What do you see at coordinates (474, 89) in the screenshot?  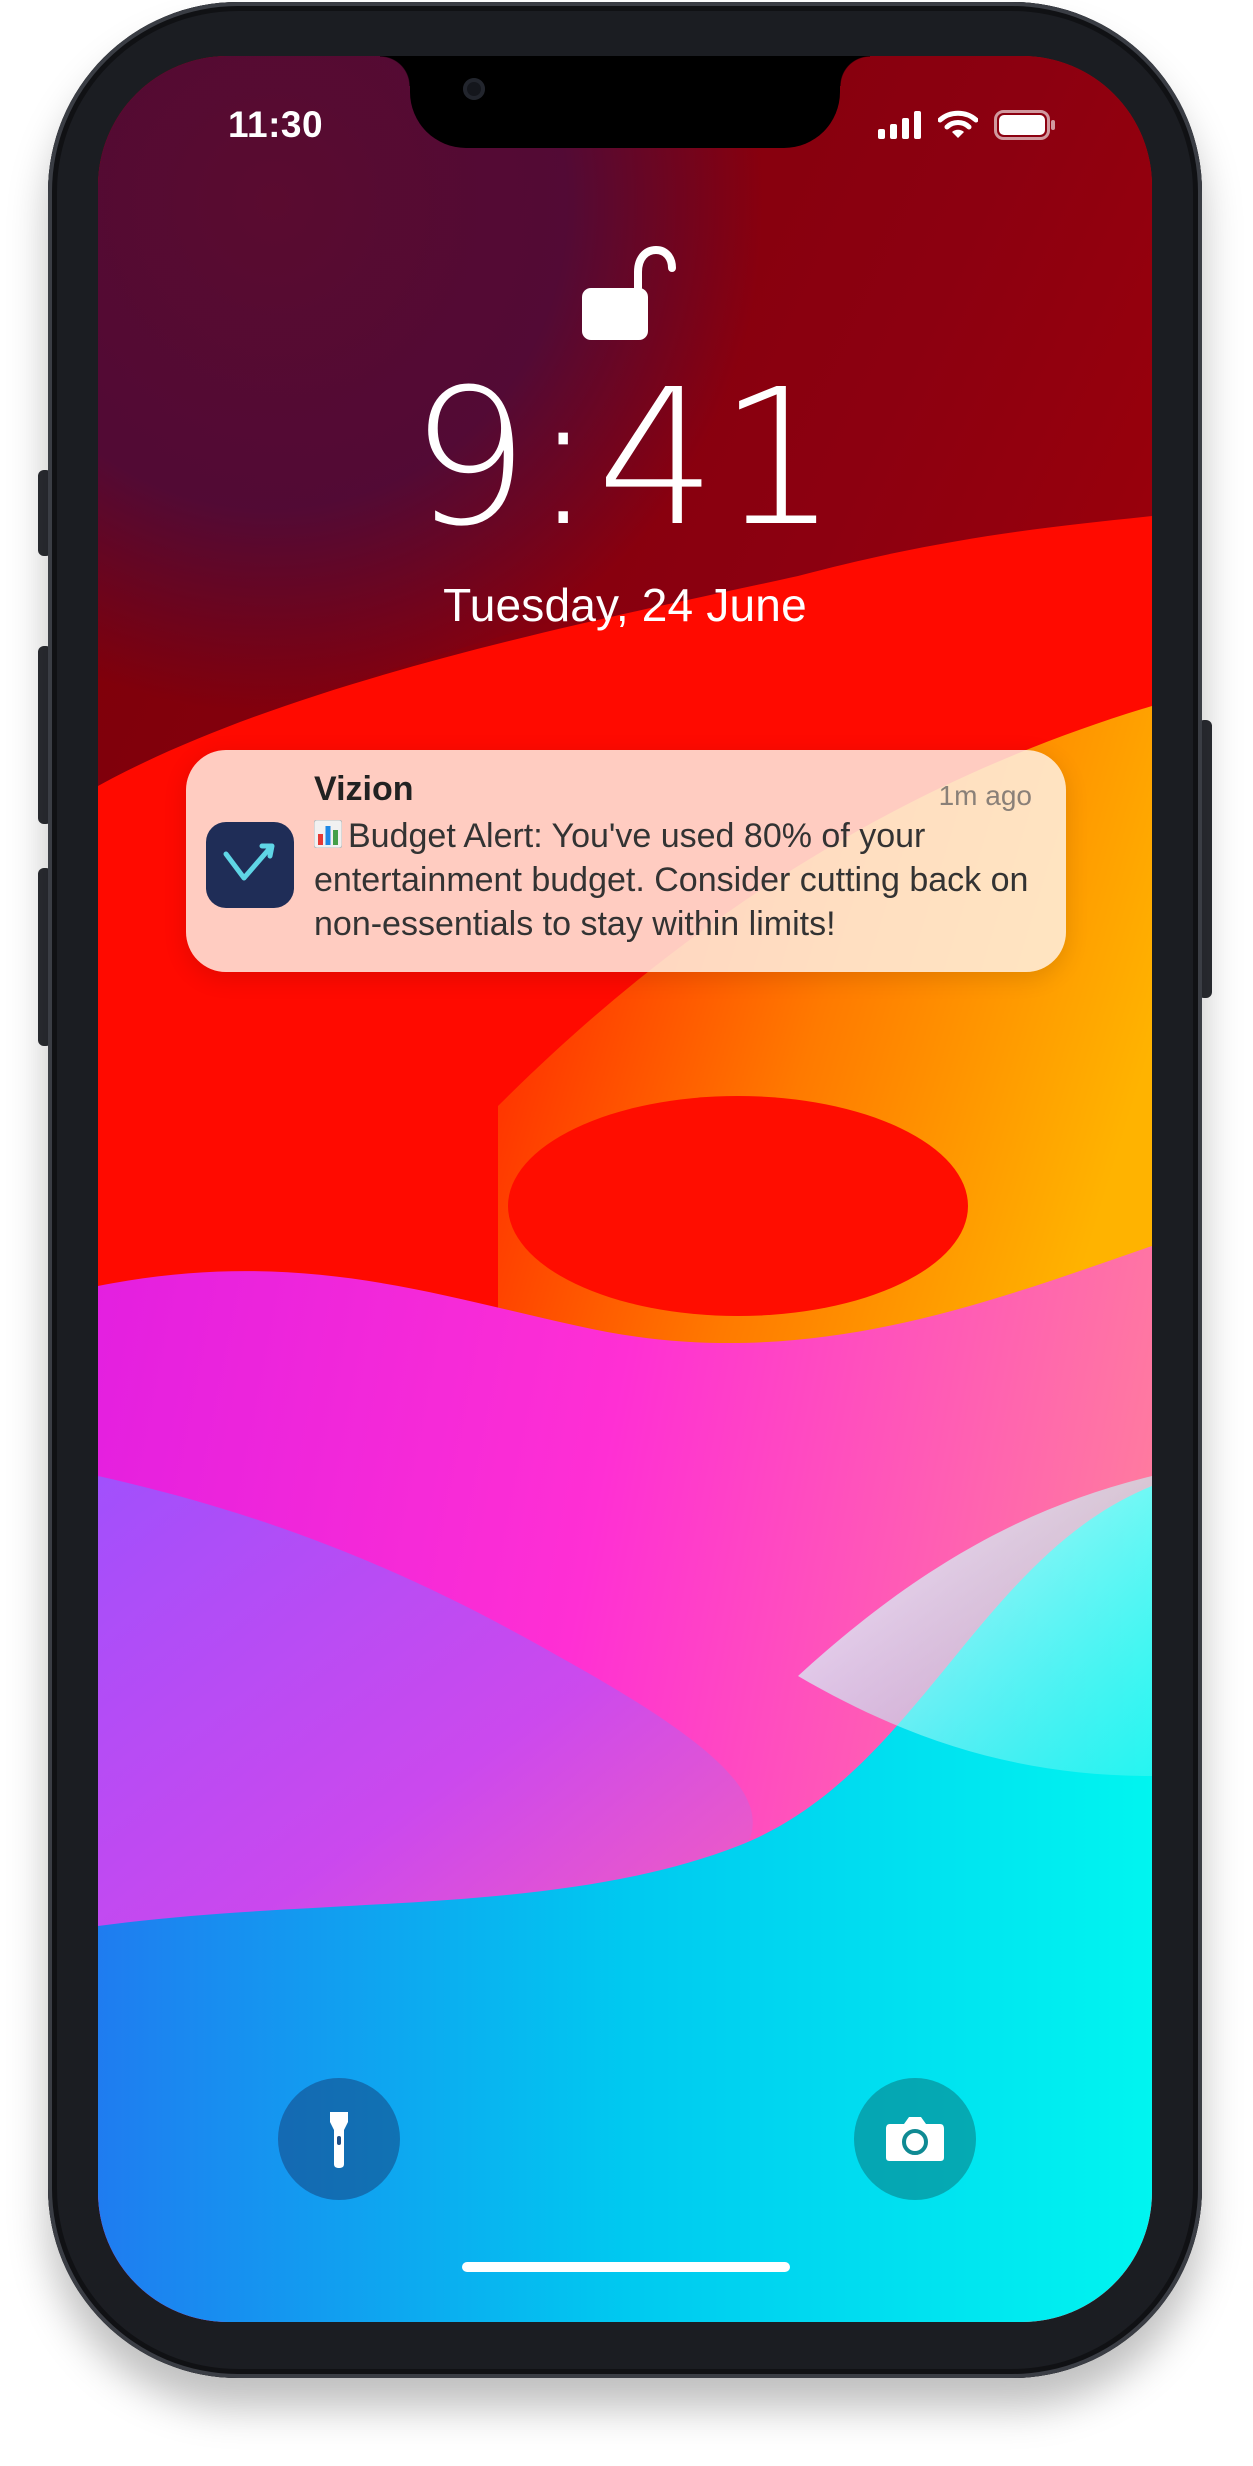 I see `front-camera` at bounding box center [474, 89].